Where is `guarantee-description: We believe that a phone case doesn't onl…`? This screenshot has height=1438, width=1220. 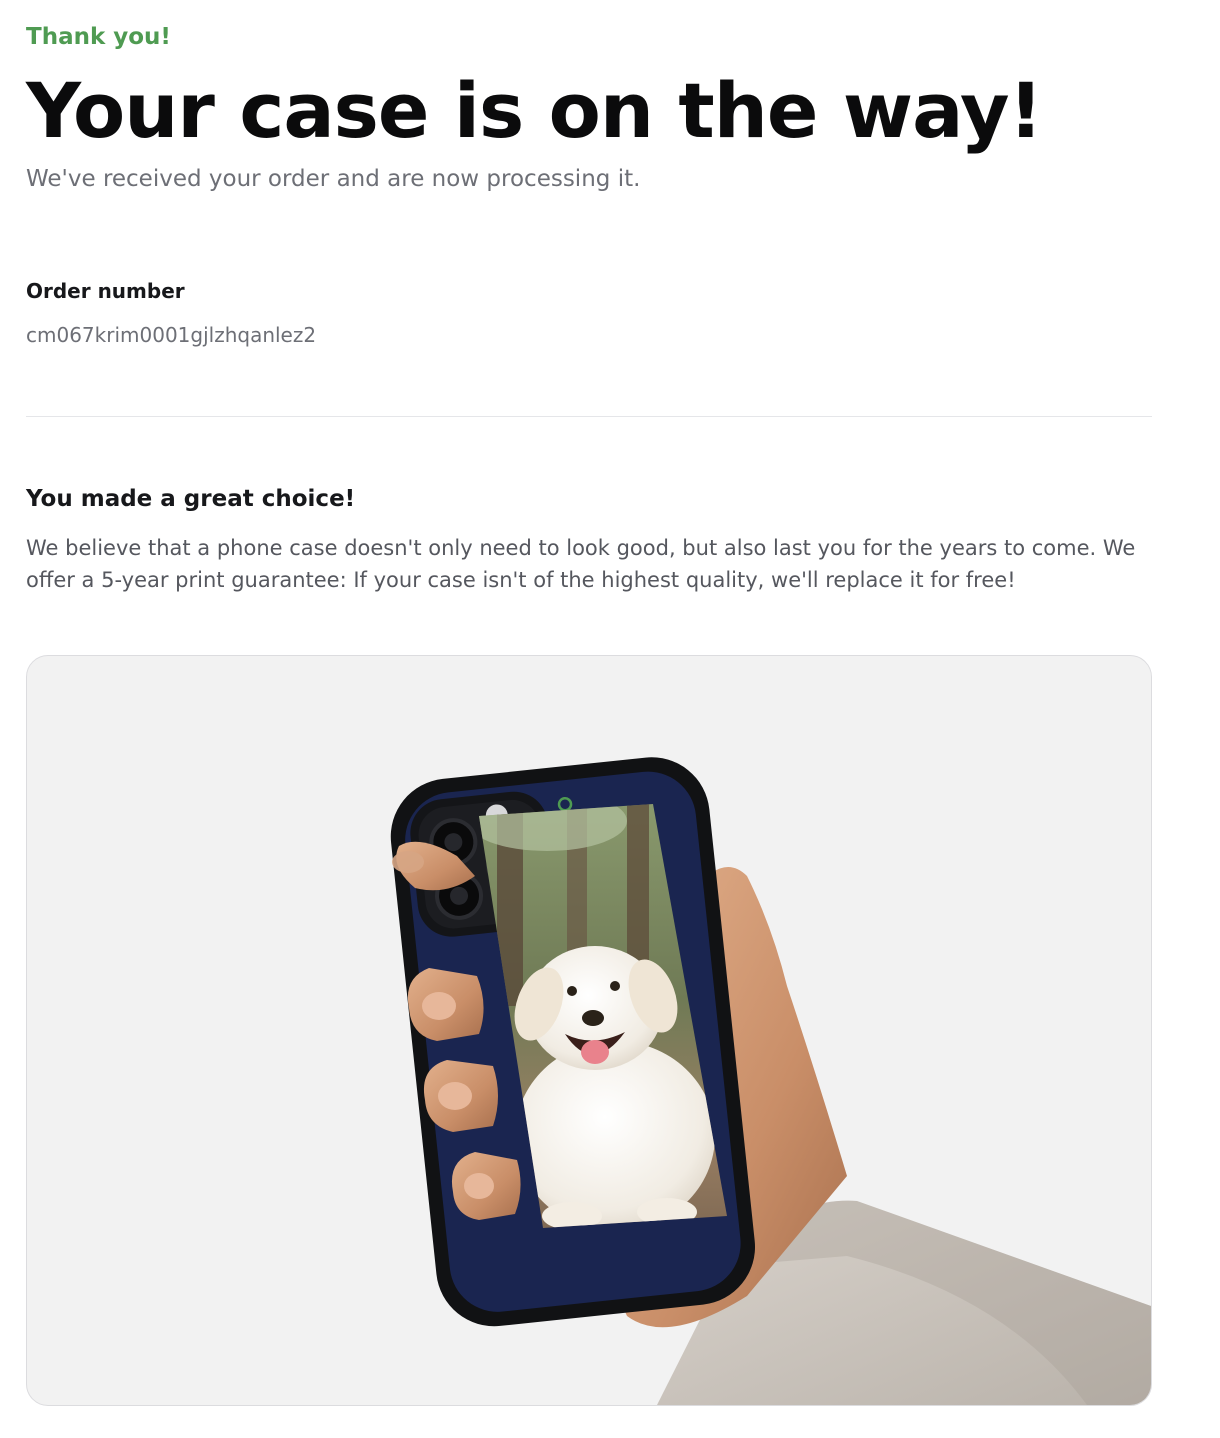
guarantee-description: We believe that a phone case doesn't onl… is located at coordinates (581, 564).